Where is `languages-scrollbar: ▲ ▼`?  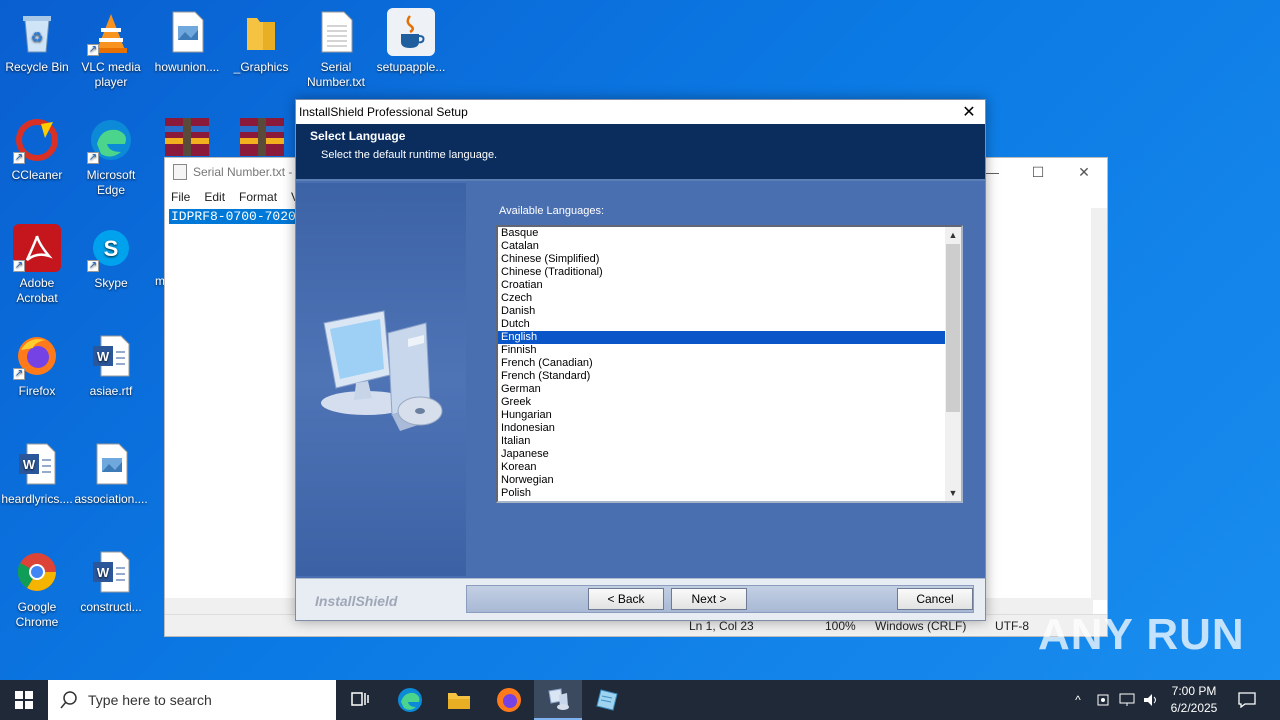
languages-scrollbar: ▲ ▼ is located at coordinates (953, 364).